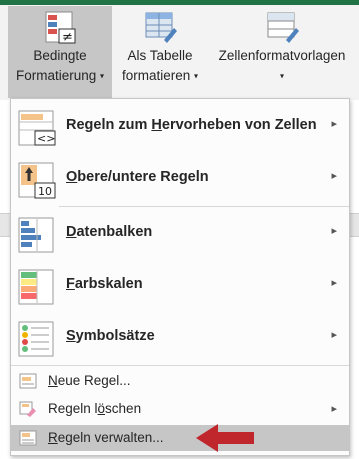  I want to click on clear-rules-icon, so click(27, 409).